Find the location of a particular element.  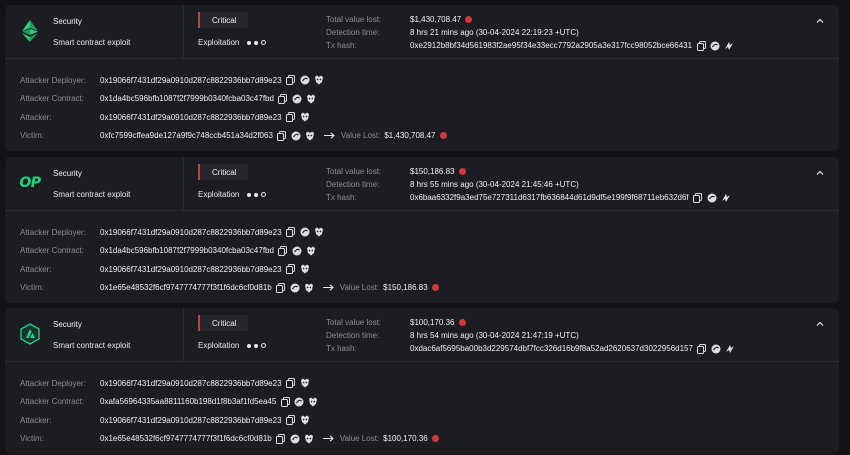

tx-hash-label: Tx hash: is located at coordinates (341, 348).